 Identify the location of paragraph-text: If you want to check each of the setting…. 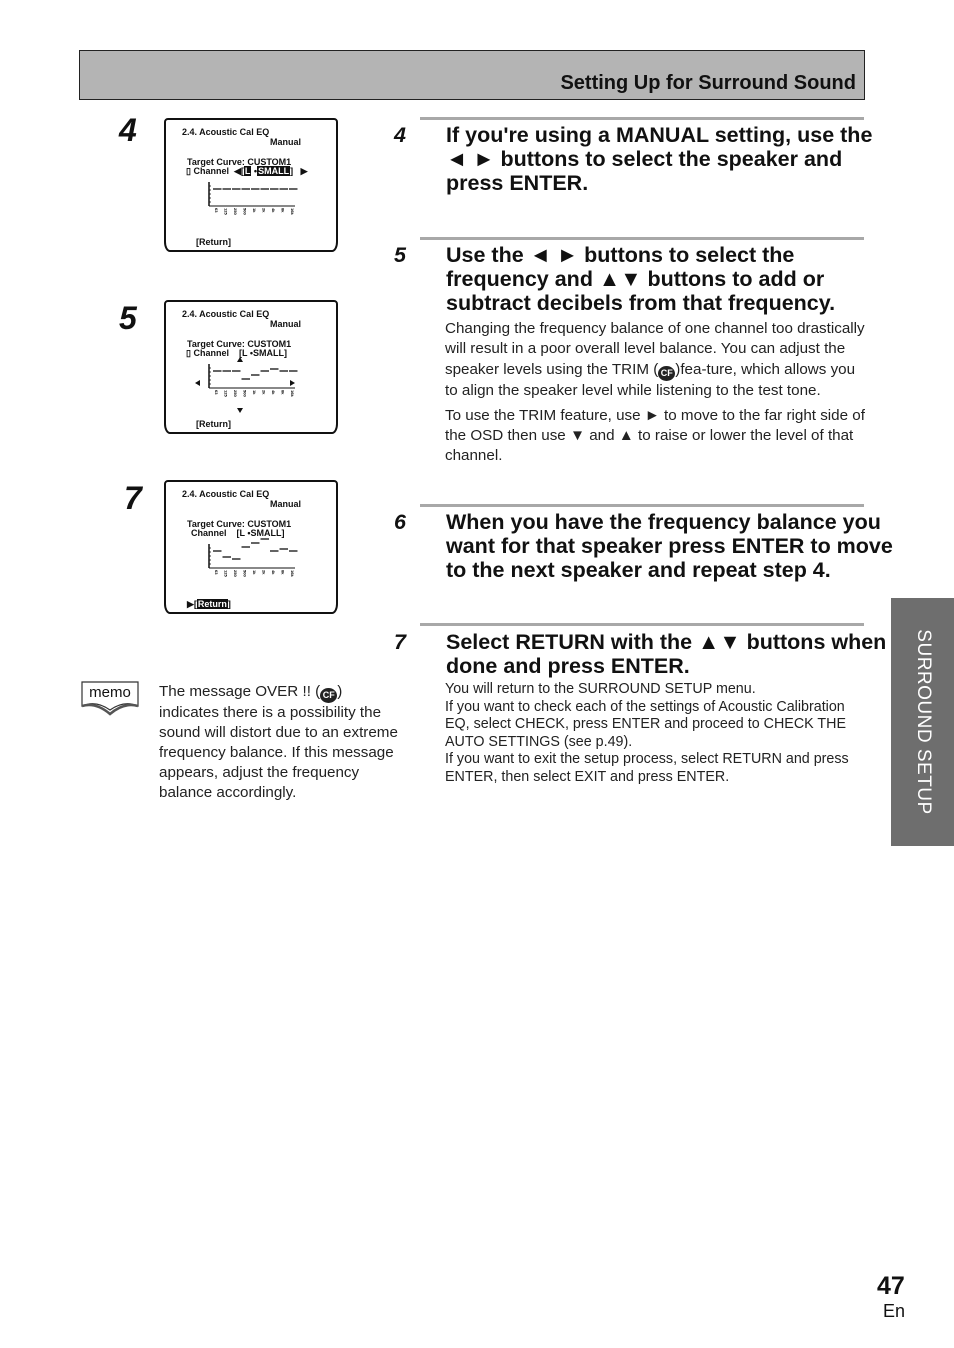
(645, 724).